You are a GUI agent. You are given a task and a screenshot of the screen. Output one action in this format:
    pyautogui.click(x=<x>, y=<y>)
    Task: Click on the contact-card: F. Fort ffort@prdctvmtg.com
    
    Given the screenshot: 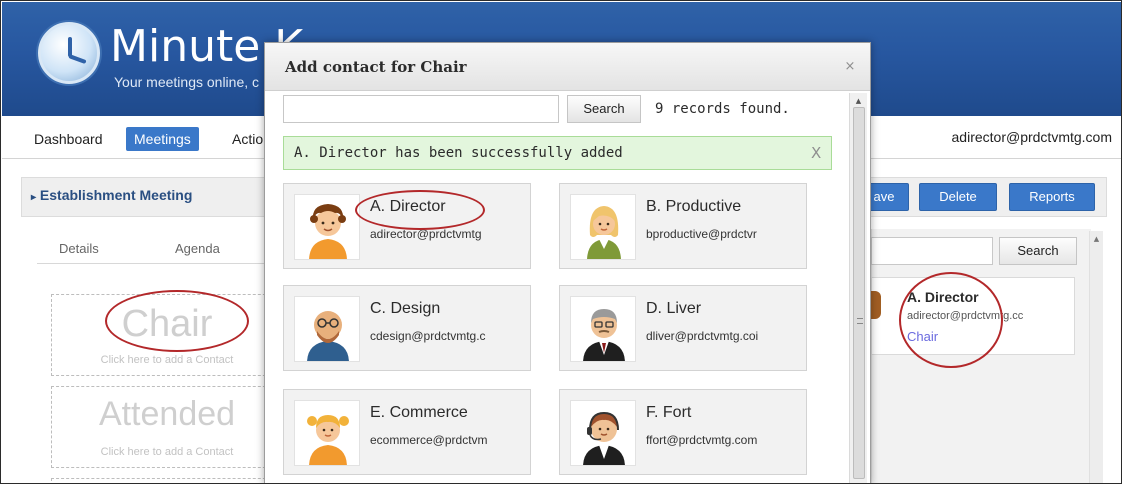 What is the action you would take?
    pyautogui.click(x=683, y=432)
    